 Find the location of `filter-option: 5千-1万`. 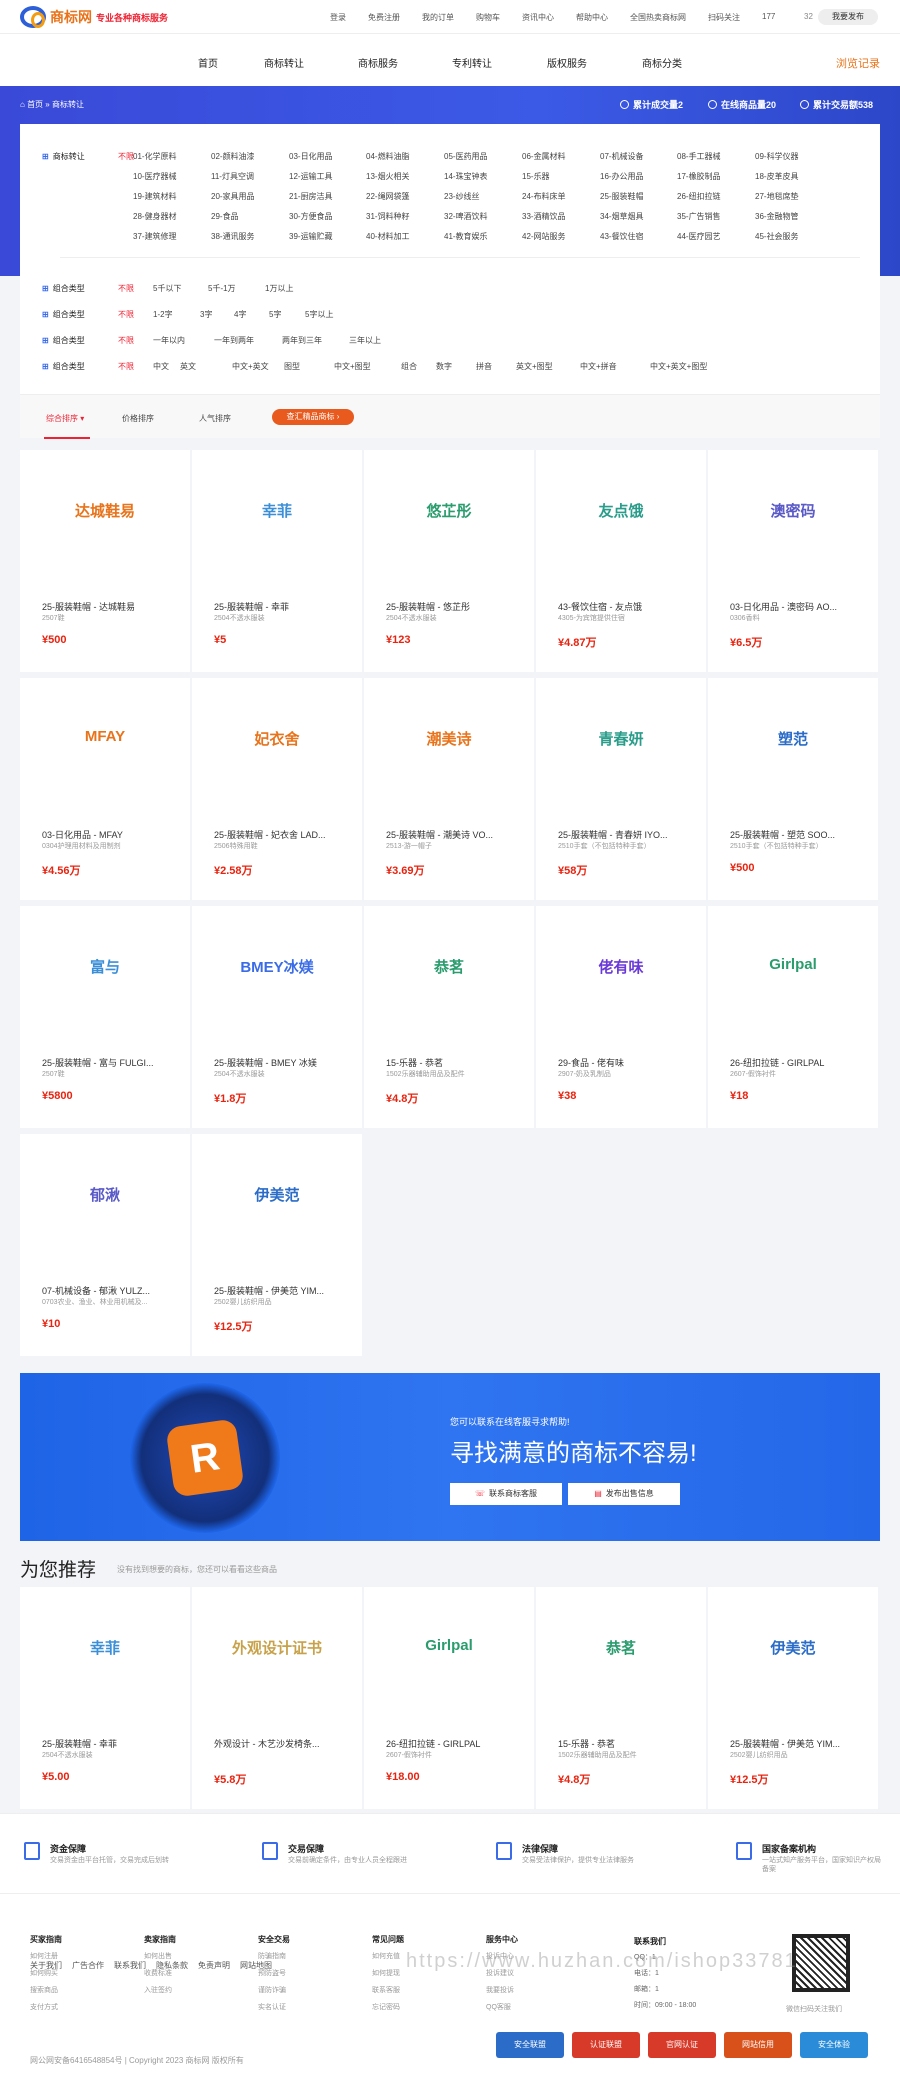

filter-option: 5千-1万 is located at coordinates (222, 288).